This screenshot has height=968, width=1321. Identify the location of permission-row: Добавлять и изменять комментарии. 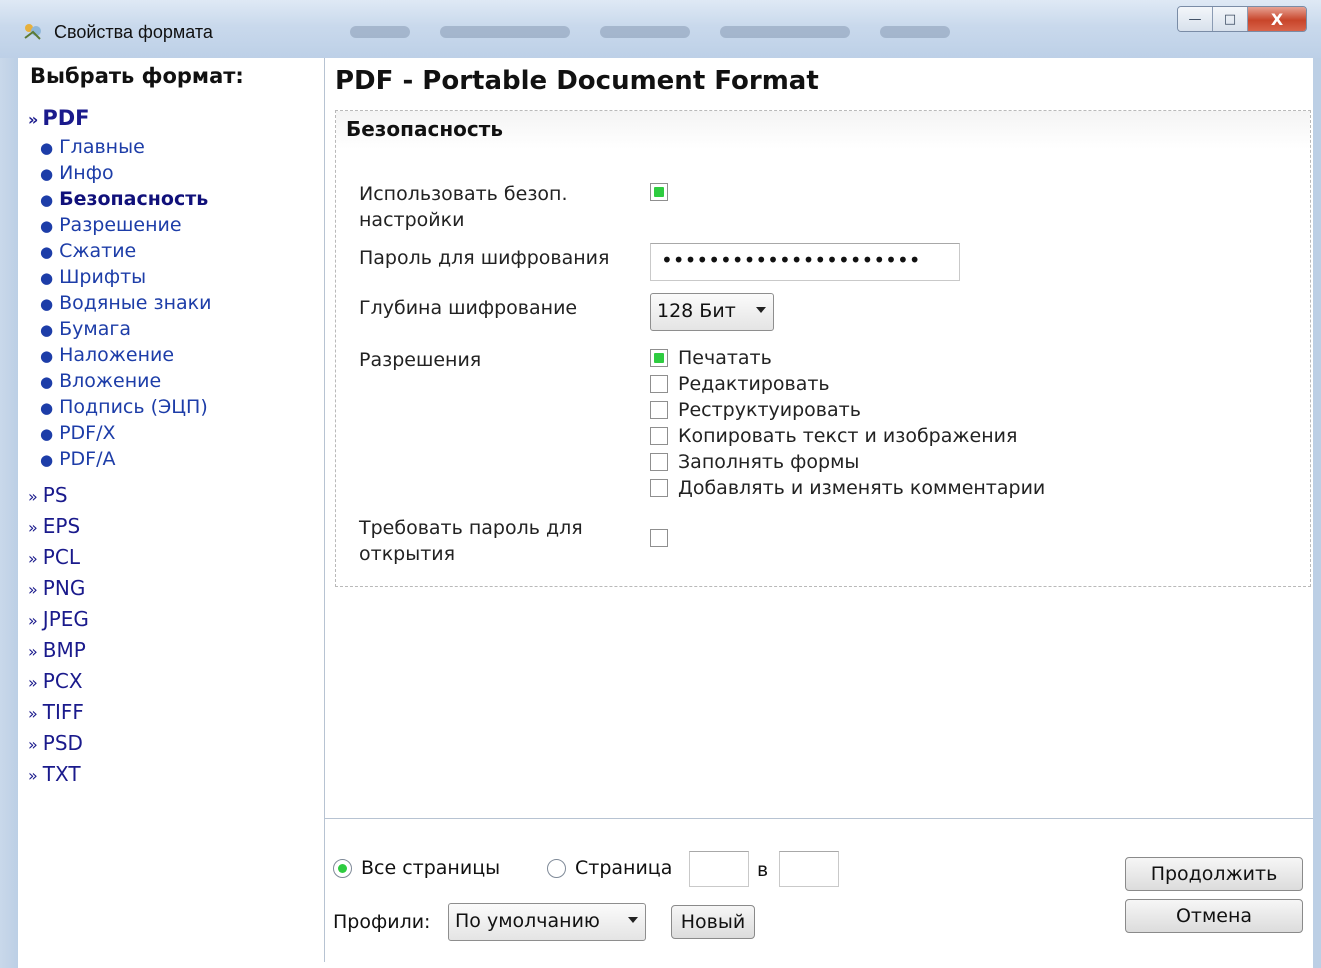
(880, 488).